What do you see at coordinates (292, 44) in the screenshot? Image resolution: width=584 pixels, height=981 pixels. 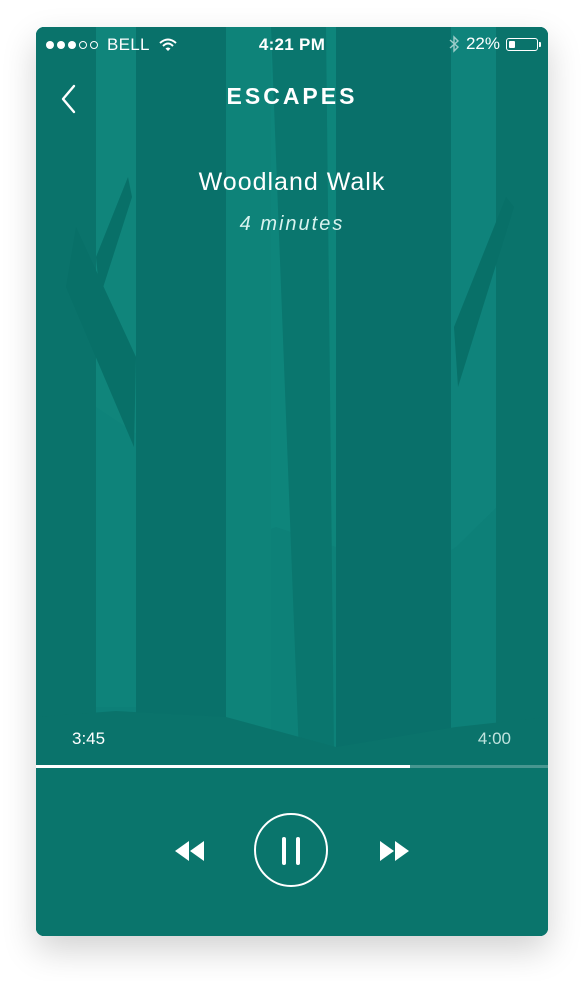 I see `status-bar: BELL 4:21 PM 22%` at bounding box center [292, 44].